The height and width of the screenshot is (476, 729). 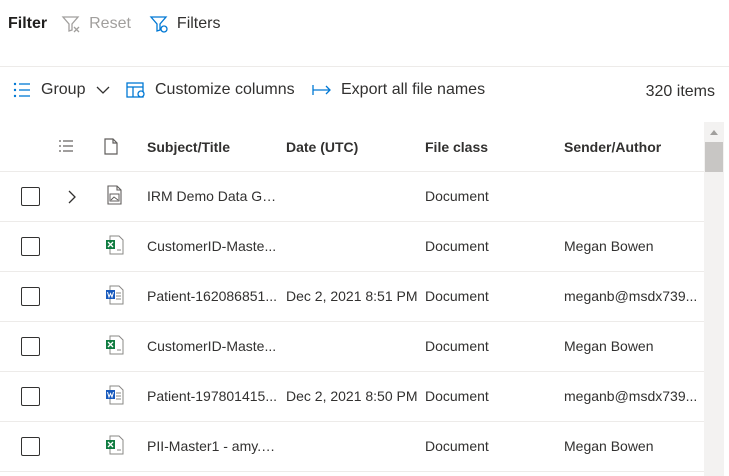 I want to click on cell-date: Dec 2, 2021 8:50 PM, so click(x=352, y=396).